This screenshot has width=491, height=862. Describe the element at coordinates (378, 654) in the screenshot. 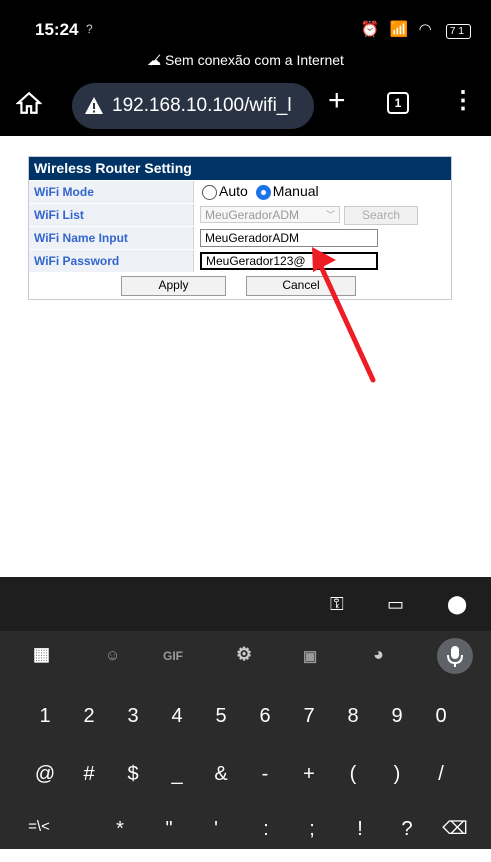

I see `palette-icon: ◕` at that location.